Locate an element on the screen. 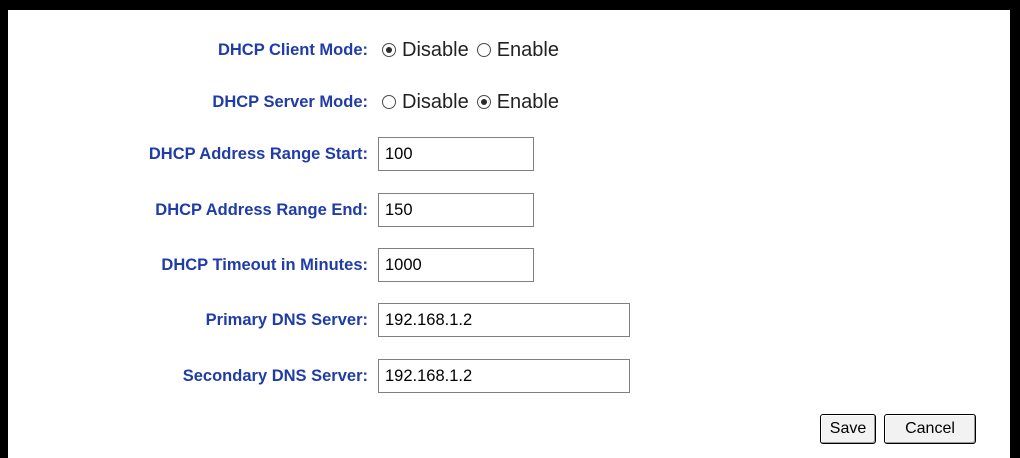 The height and width of the screenshot is (458, 1020). dhcp-server-mode-label: DHCP Server Mode: is located at coordinates (290, 101).